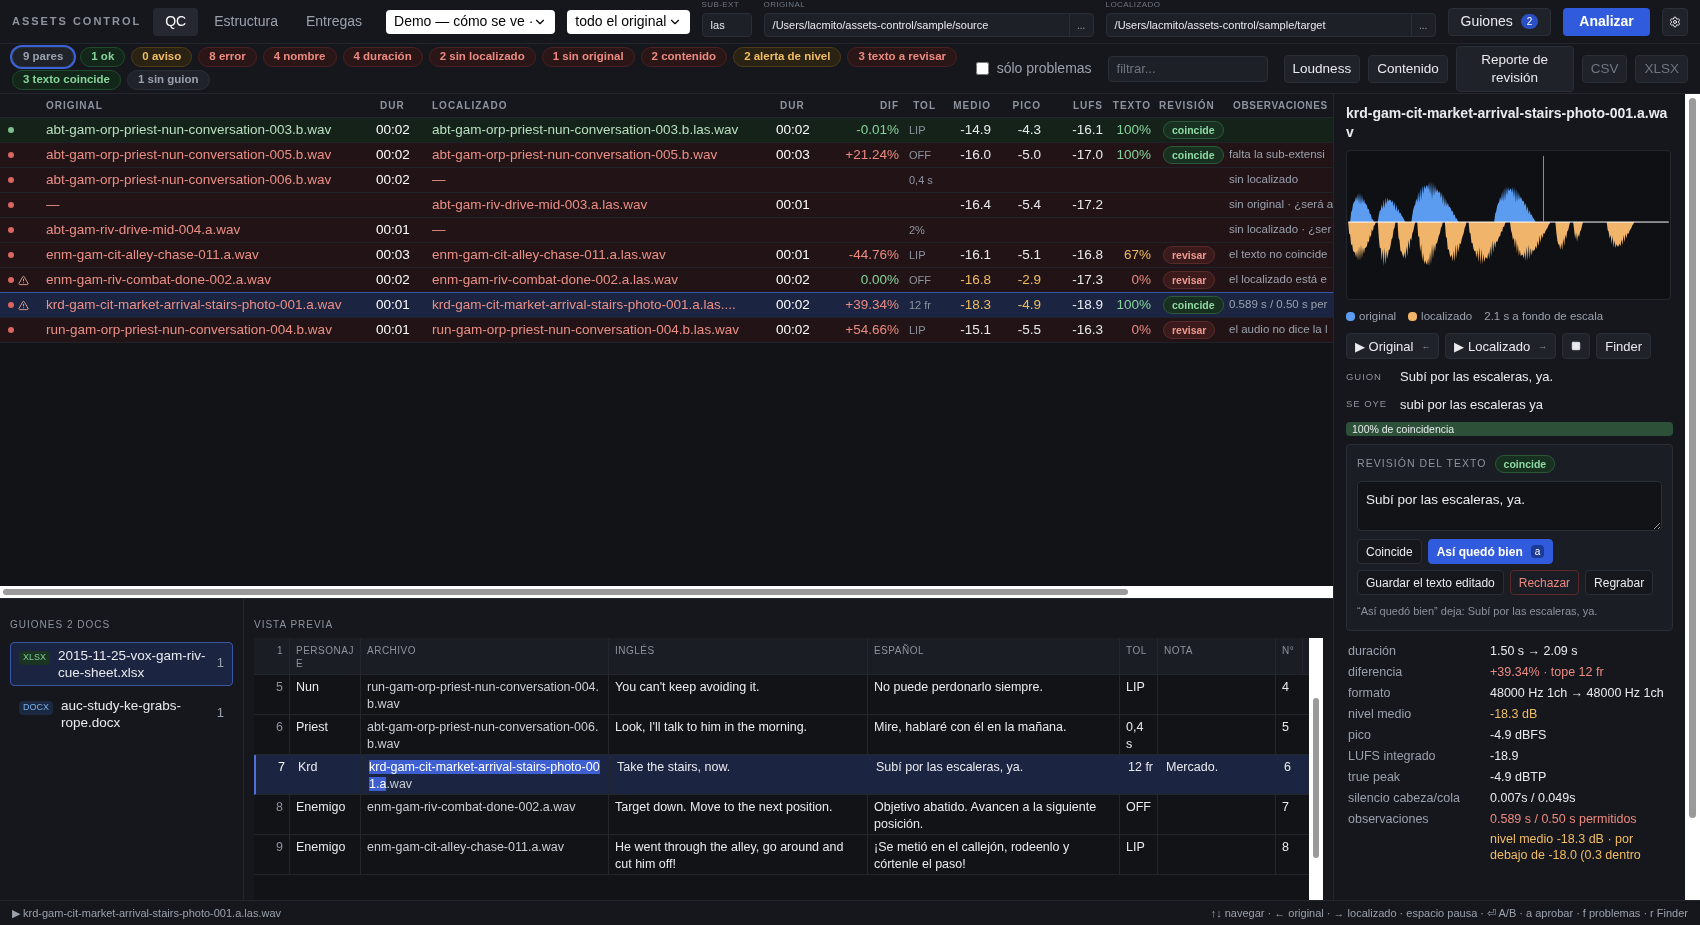  Describe the element at coordinates (1501, 346) in the screenshot. I see `play-button: ▶ Localizado →` at that location.